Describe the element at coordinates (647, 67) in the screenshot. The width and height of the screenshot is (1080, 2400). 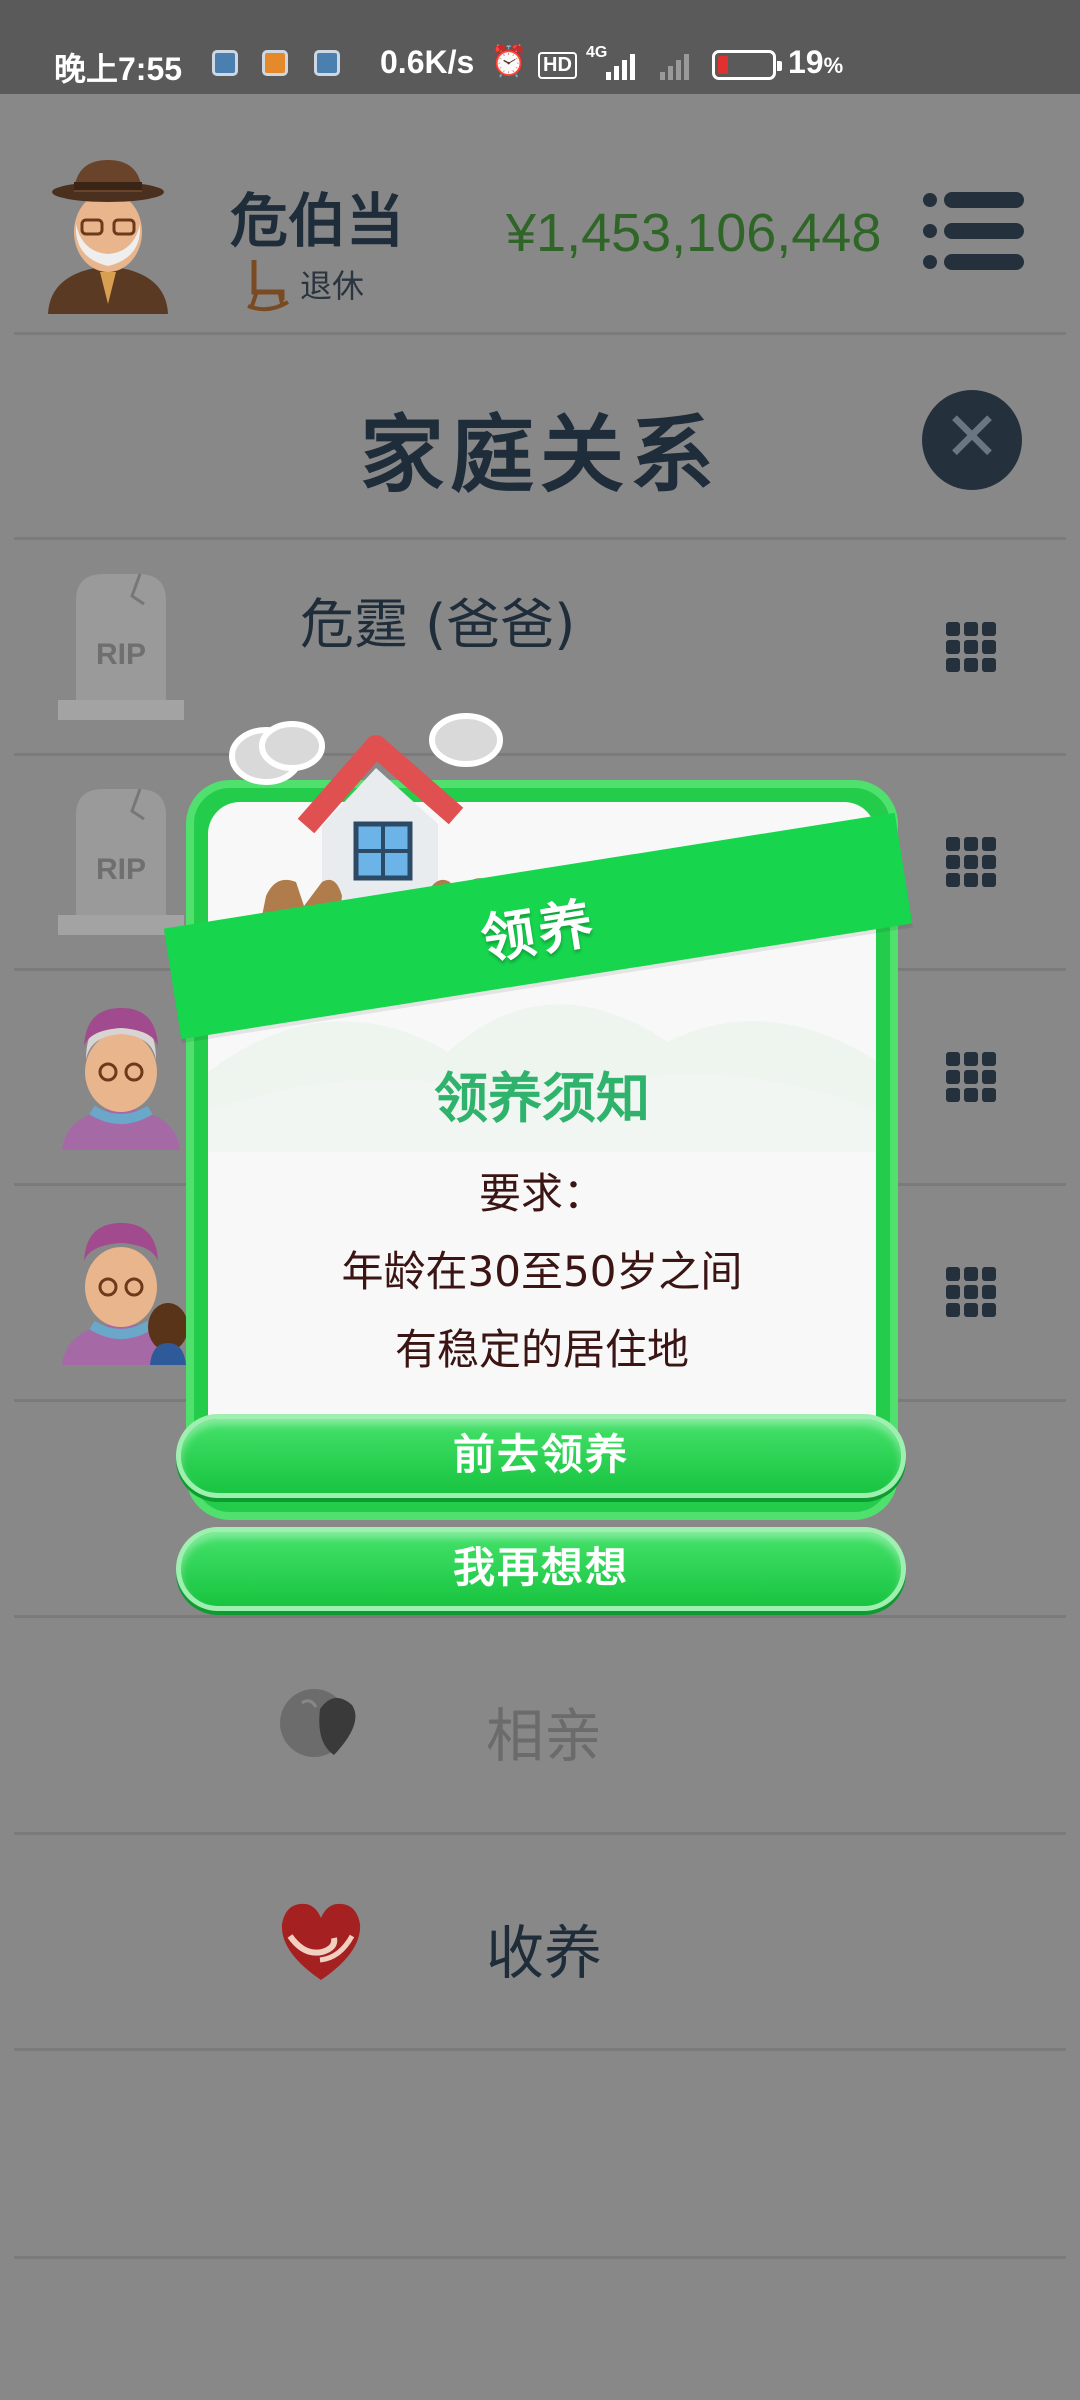
I see `signal-bars-icon` at that location.